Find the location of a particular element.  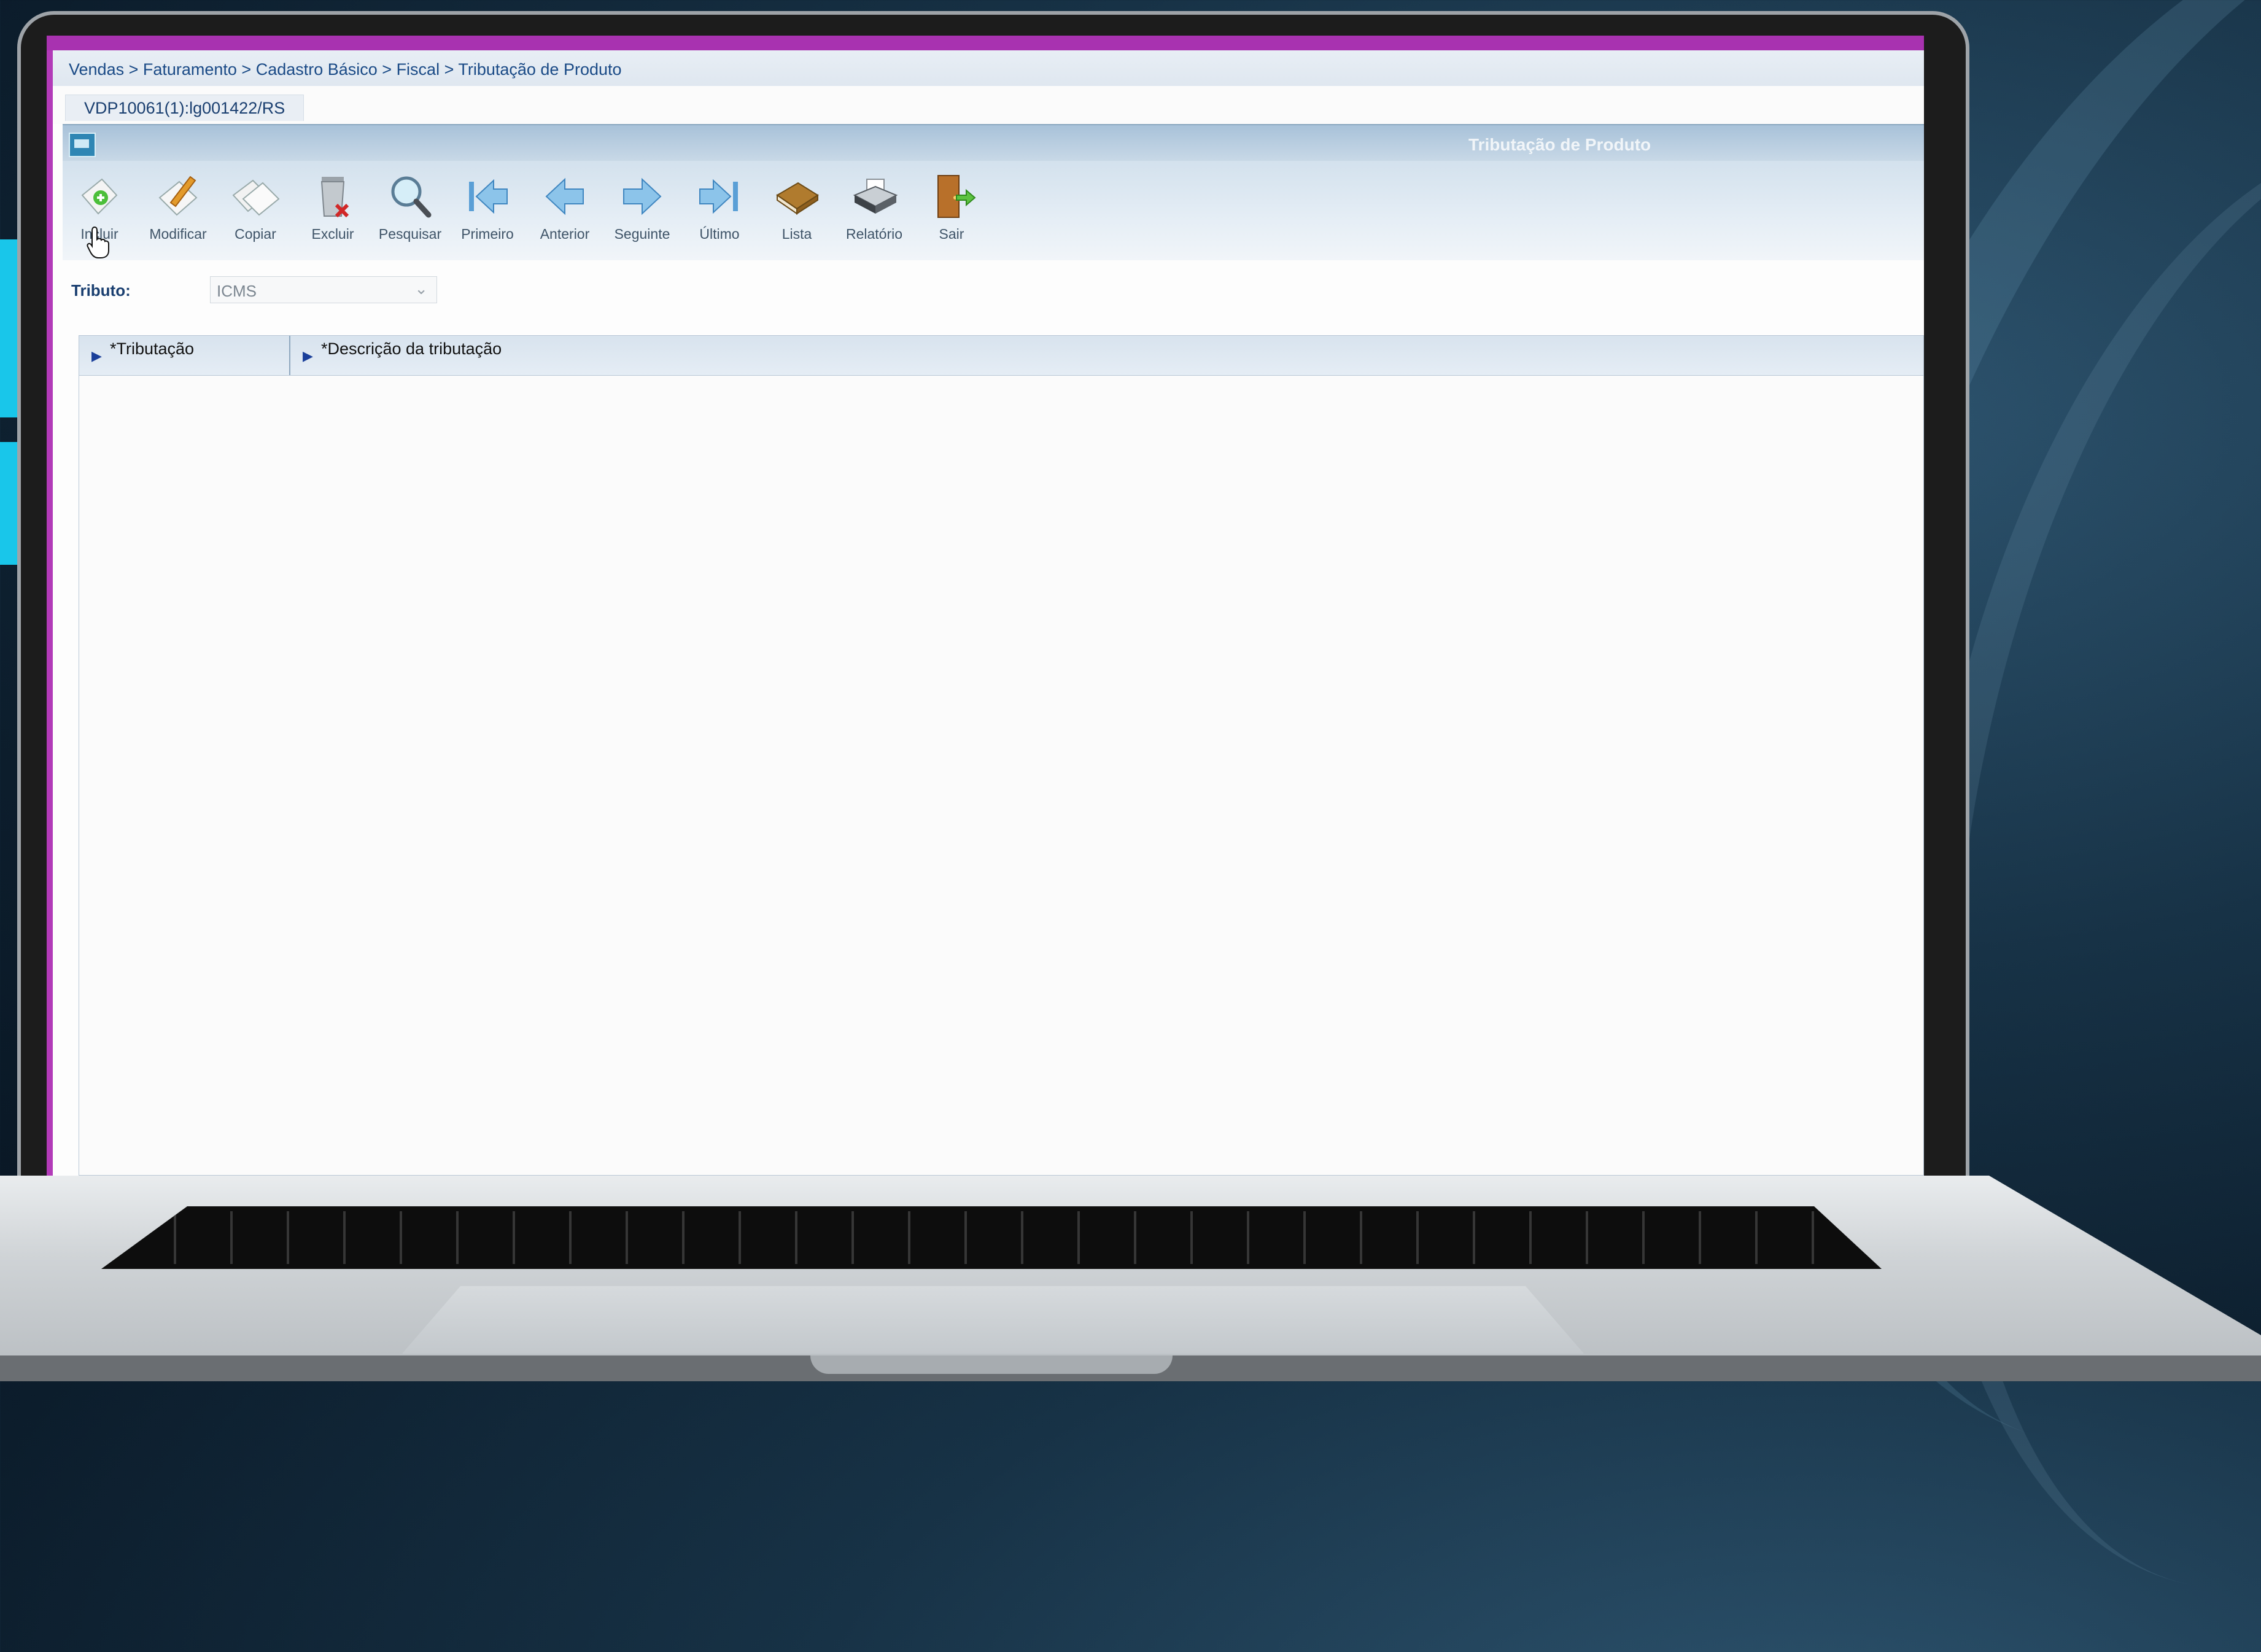

lista-button: Lista is located at coordinates (797, 210).